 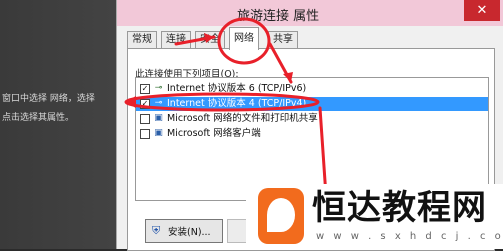 I want to click on checkbox-ipv6: ✓, so click(x=145, y=89).